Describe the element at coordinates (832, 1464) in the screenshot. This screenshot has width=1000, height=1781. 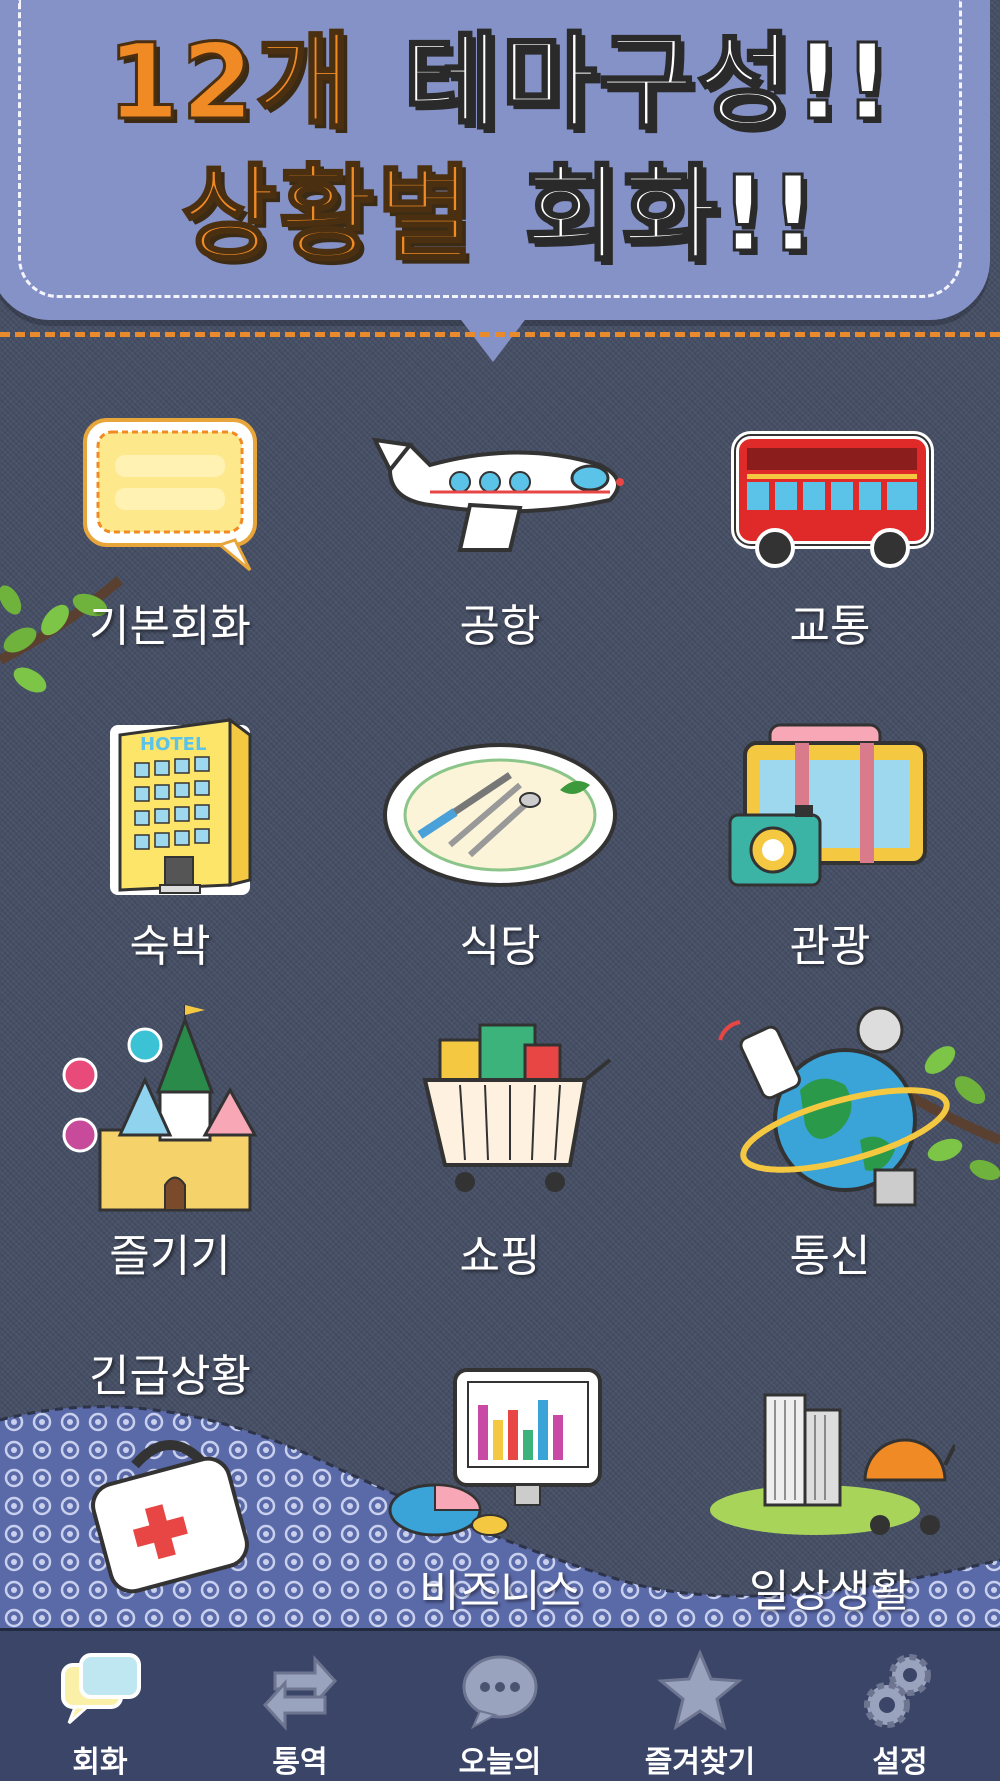
I see `city-stroller-icon` at that location.